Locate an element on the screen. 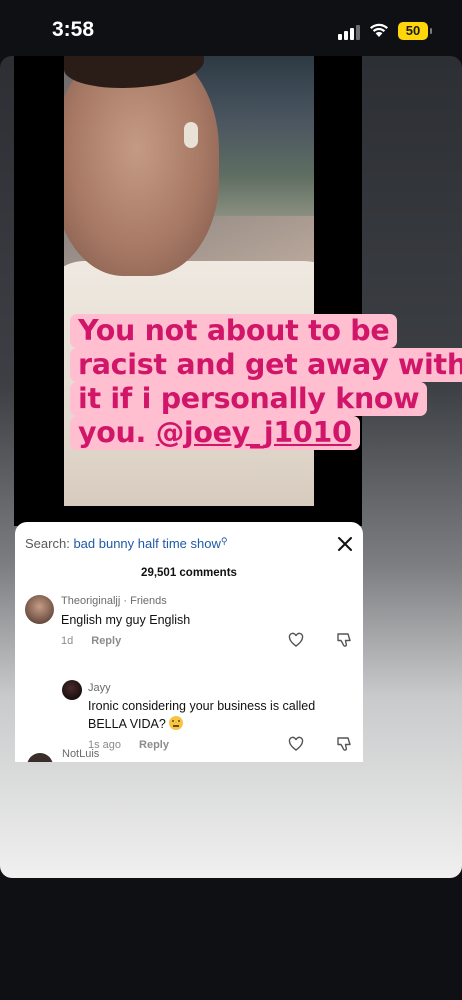  comment-count: 29,501 comments is located at coordinates (189, 573).